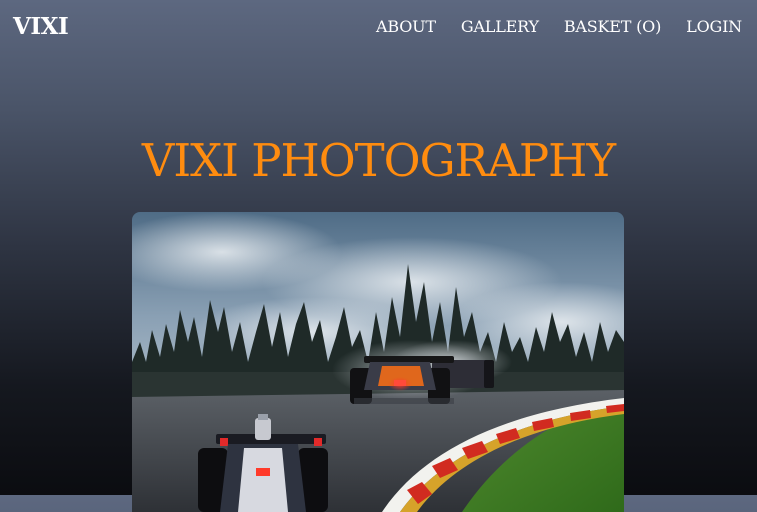 This screenshot has height=512, width=757. Describe the element at coordinates (41, 26) in the screenshot. I see `site-logo: VIXI` at that location.